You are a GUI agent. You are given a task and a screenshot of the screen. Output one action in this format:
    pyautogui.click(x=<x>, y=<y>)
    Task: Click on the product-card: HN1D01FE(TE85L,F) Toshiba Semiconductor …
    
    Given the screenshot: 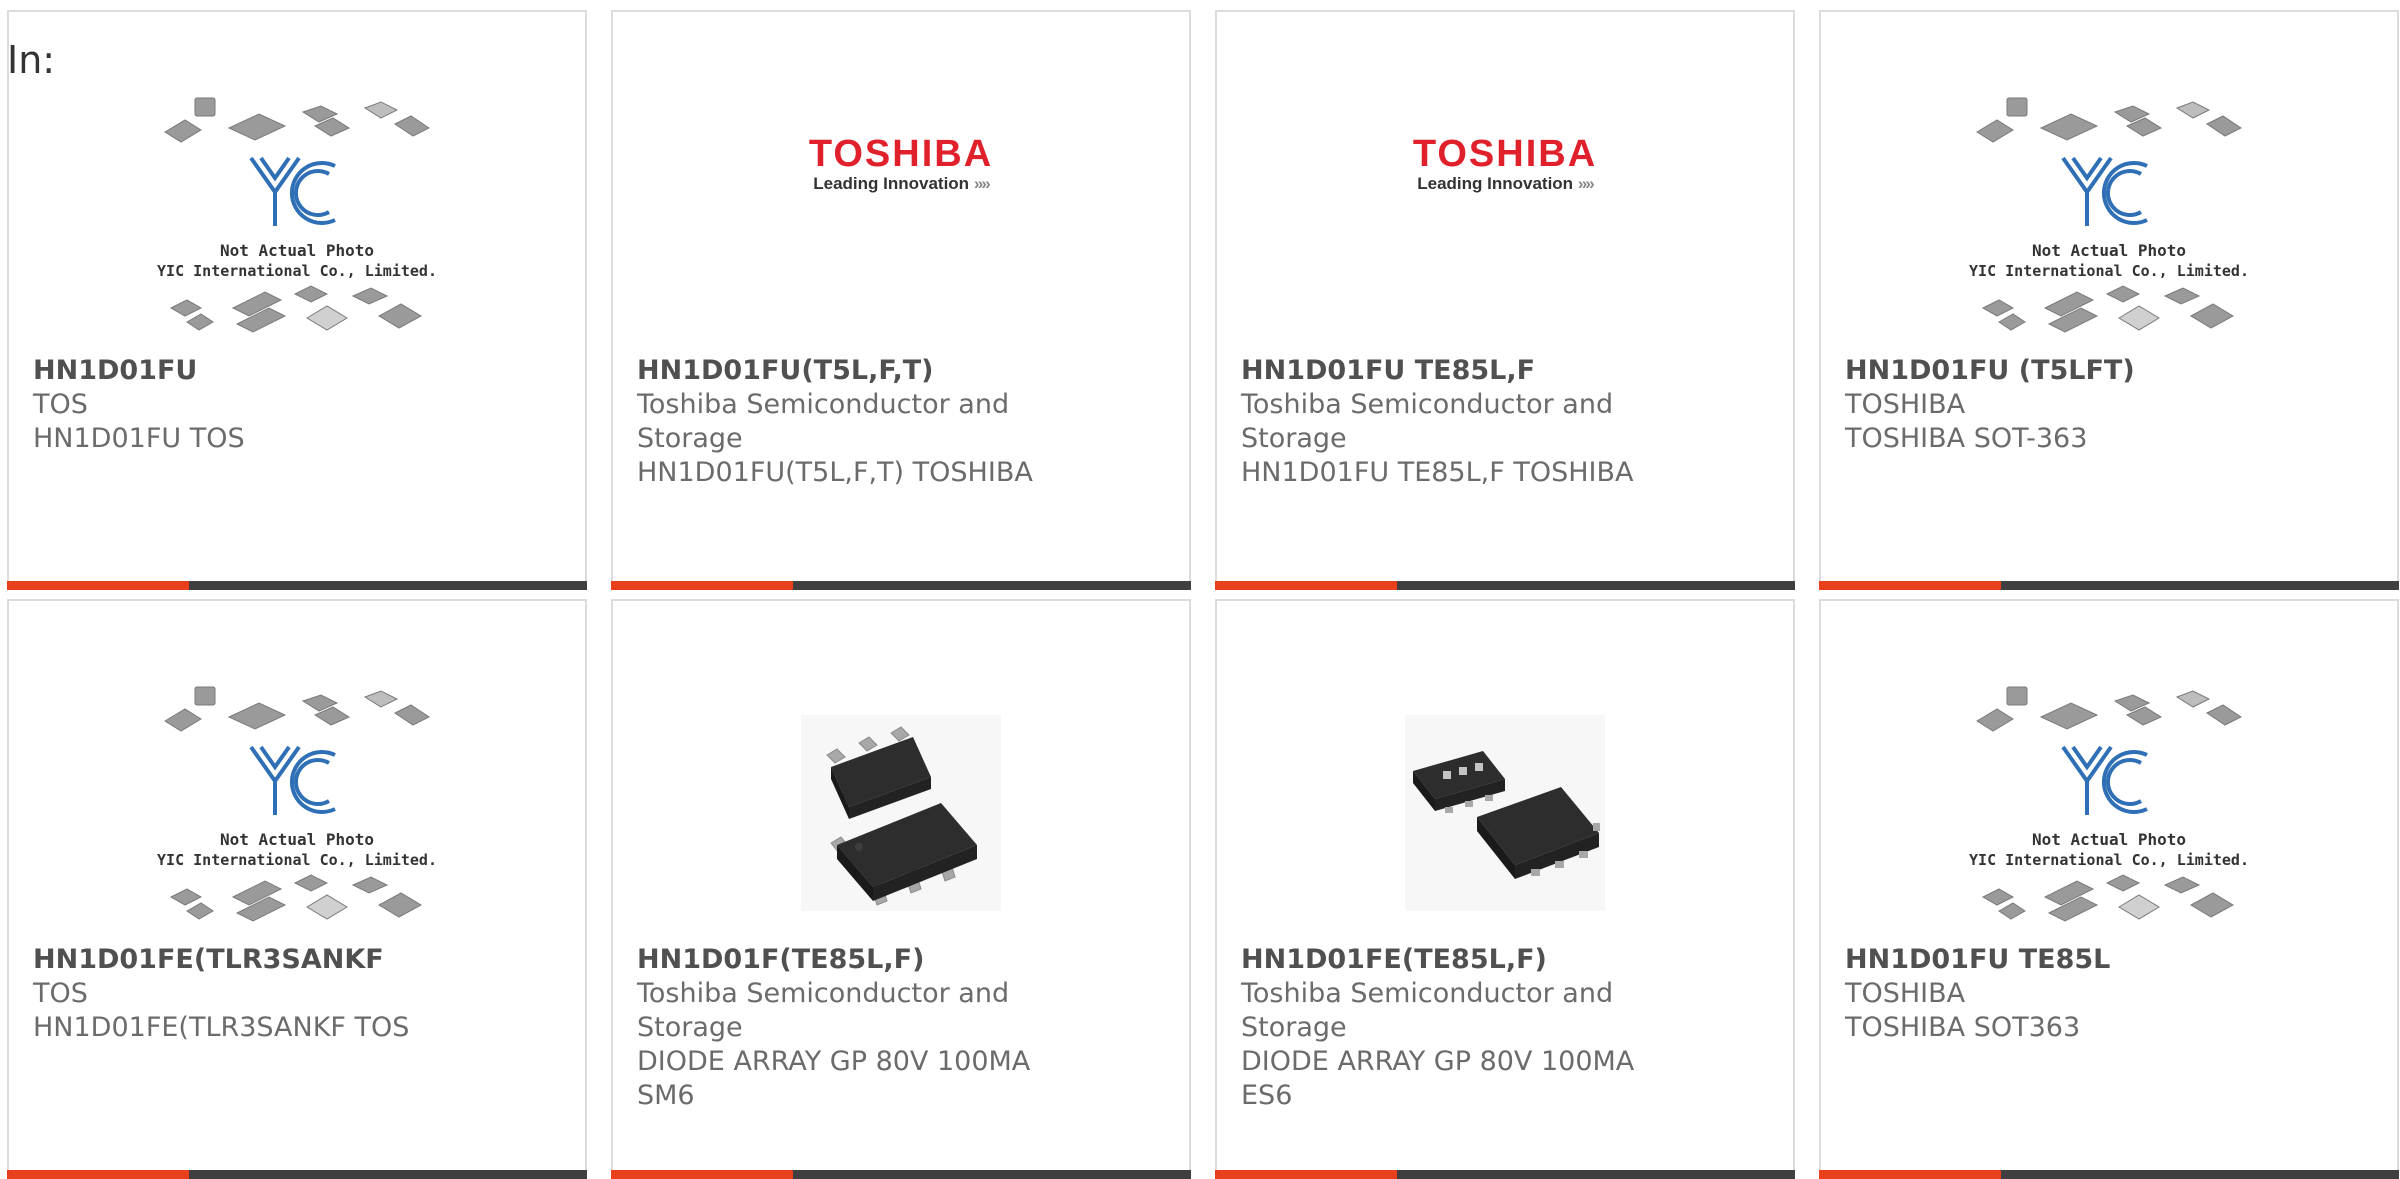 What is the action you would take?
    pyautogui.click(x=1505, y=889)
    